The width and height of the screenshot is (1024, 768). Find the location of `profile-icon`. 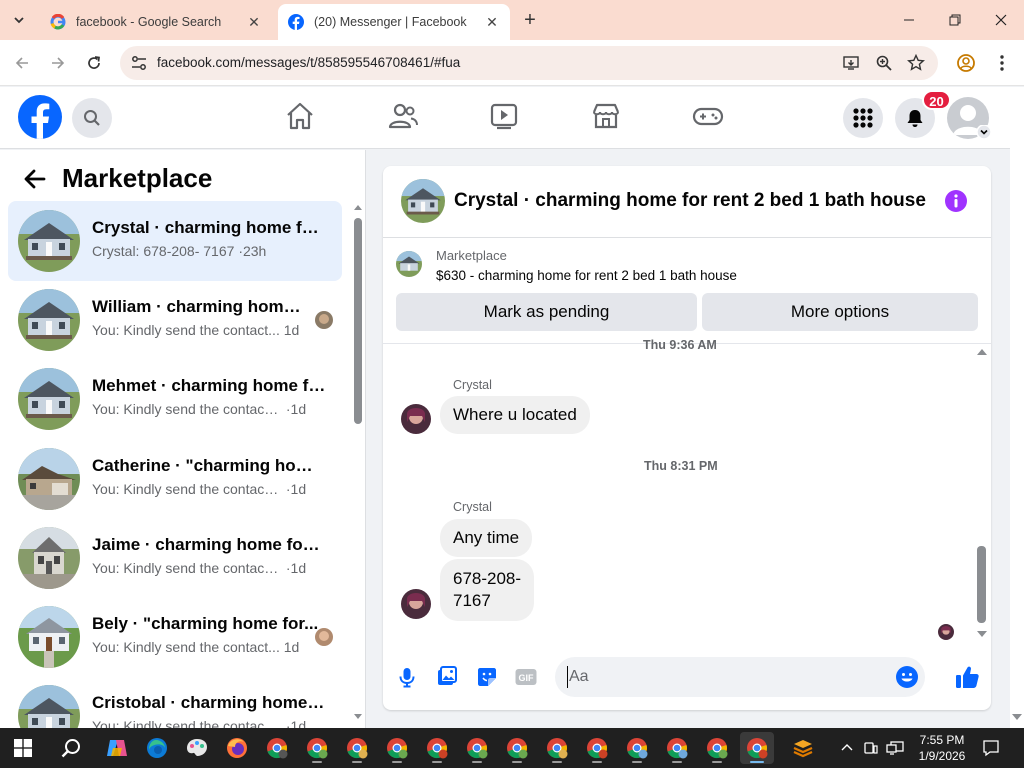

profile-icon is located at coordinates (966, 63).